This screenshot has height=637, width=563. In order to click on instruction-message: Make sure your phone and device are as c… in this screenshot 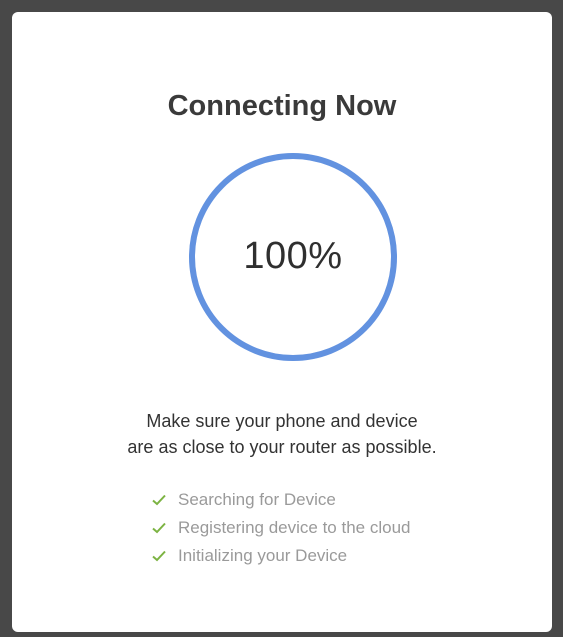, I will do `click(282, 434)`.